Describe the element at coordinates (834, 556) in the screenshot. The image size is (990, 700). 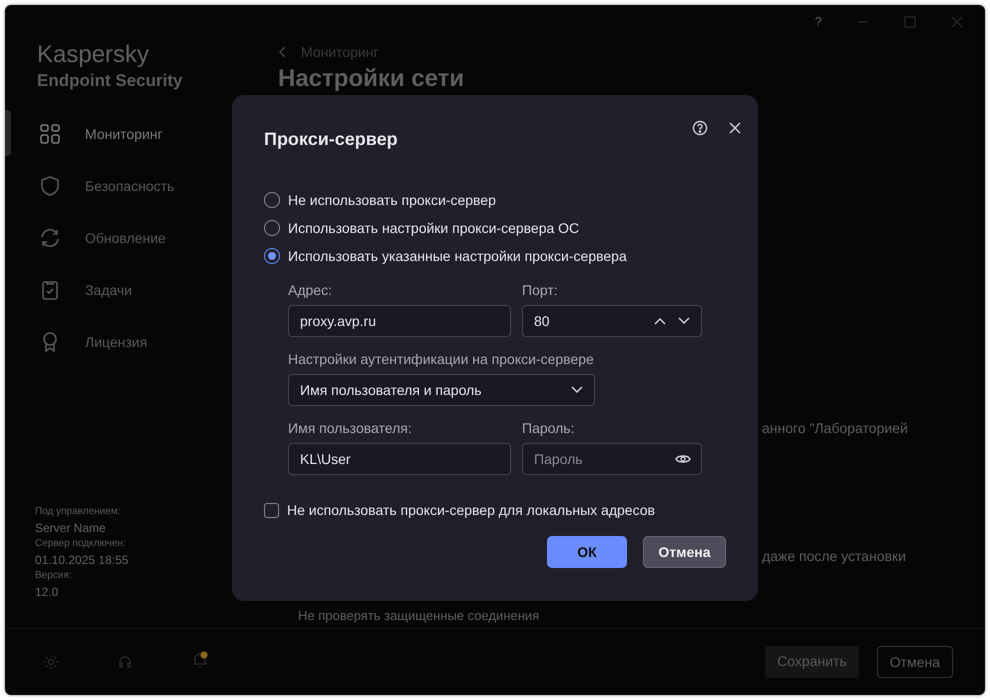
I see `description-text: даже после установки` at that location.